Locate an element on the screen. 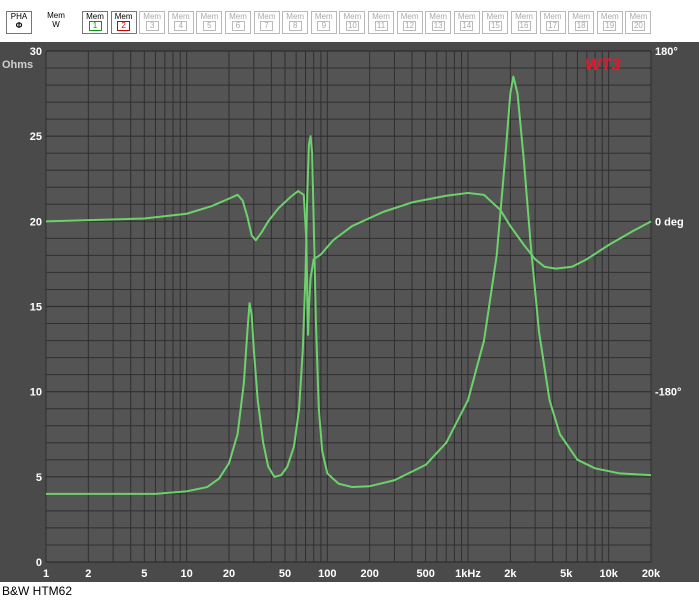 The height and width of the screenshot is (607, 699). x-tick-label: 100 is located at coordinates (327, 574).